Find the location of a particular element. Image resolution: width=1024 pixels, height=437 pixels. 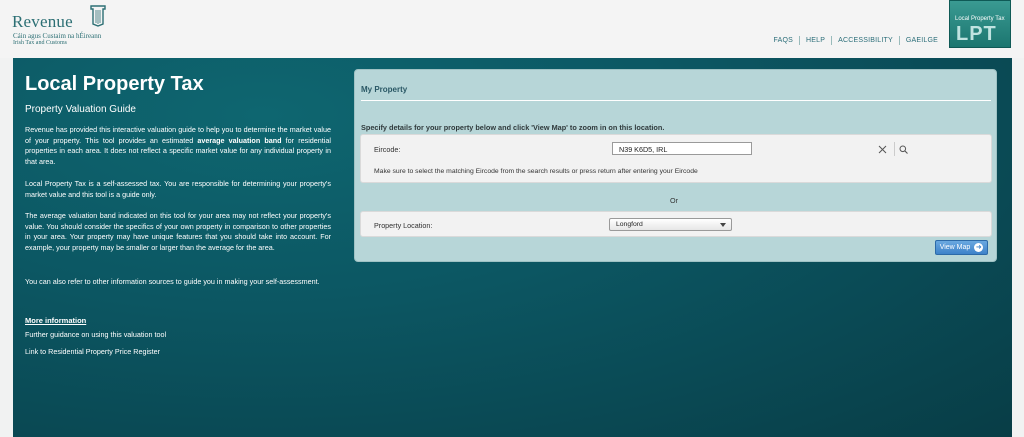

top-links: FAQS HELP ACCESSIBILITY GAEILGE is located at coordinates (856, 40).